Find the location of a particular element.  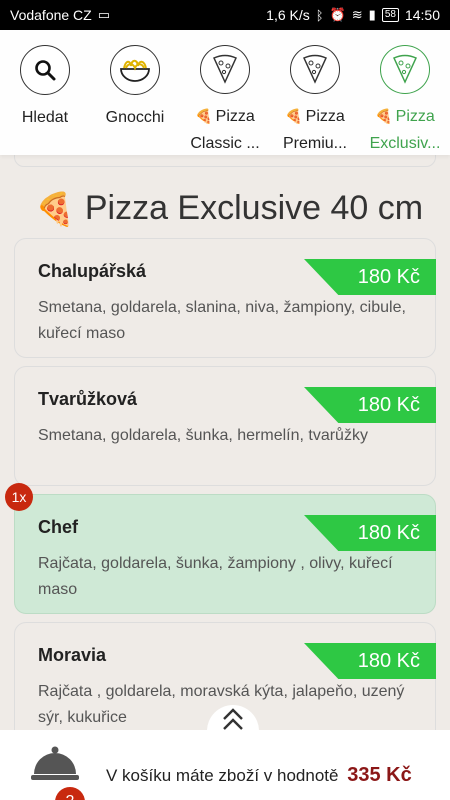

double-chevron-up-icon is located at coordinates (233, 719).